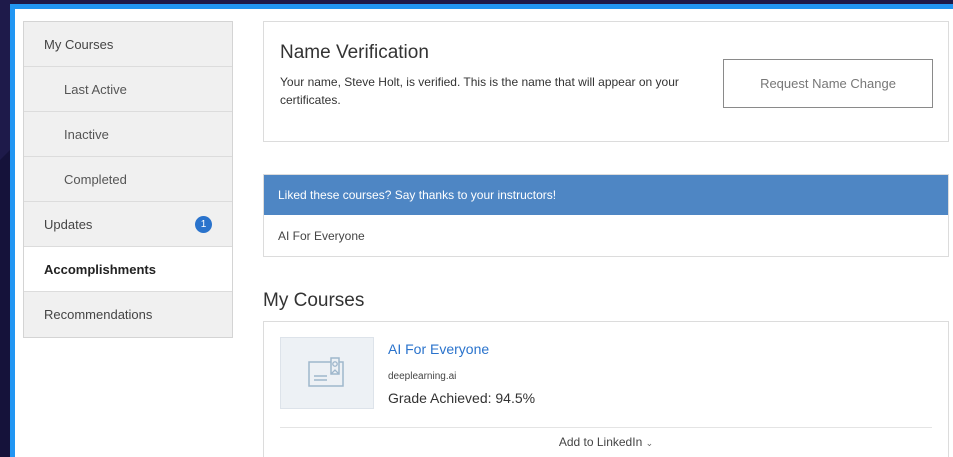  Describe the element at coordinates (95, 179) in the screenshot. I see `sidebar-item-label: Completed` at that location.